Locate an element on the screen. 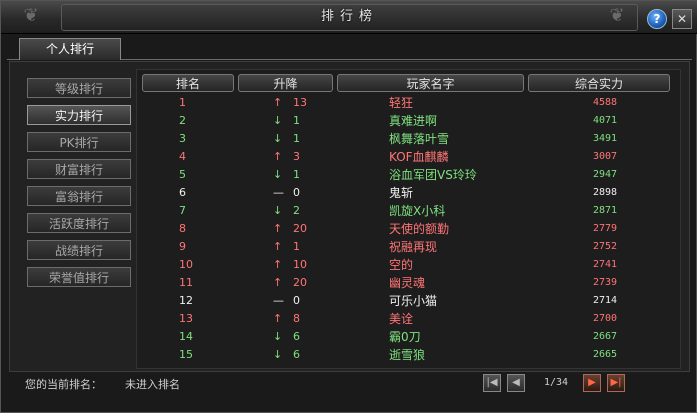 This screenshot has width=697, height=413. table-row: 2 ↓ 1 真难进啊 4071 is located at coordinates (407, 121).